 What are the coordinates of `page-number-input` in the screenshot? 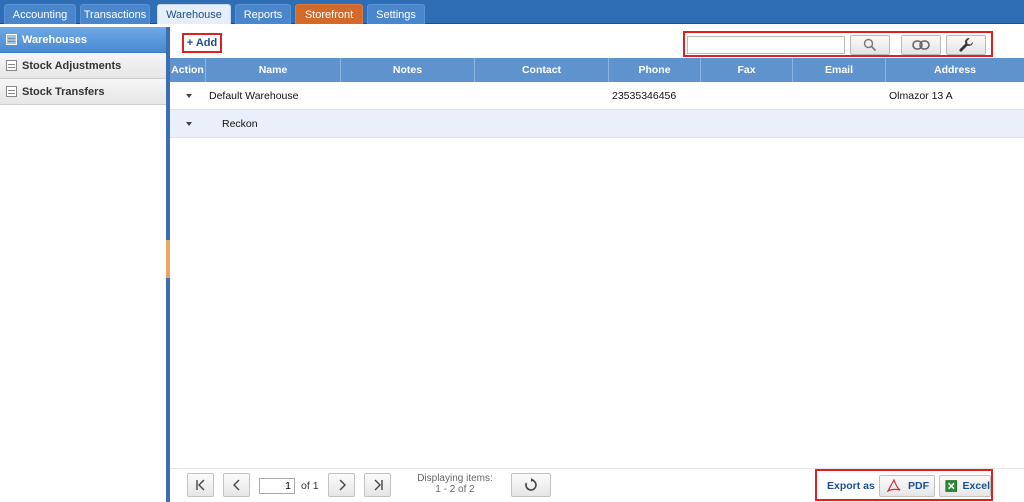 It's located at (277, 486).